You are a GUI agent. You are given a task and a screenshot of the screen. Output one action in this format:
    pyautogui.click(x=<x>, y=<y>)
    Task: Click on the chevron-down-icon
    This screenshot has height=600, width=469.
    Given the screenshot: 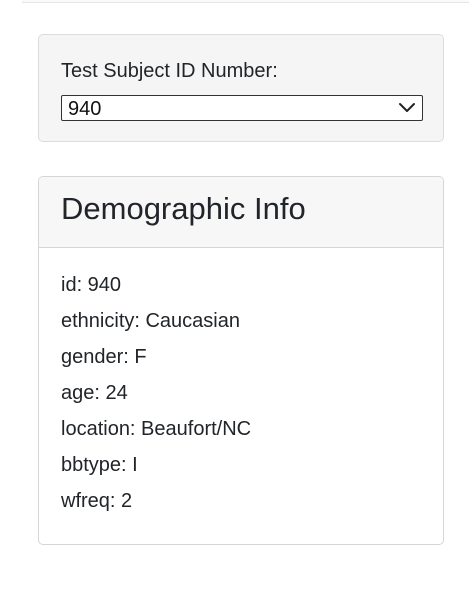 What is the action you would take?
    pyautogui.click(x=407, y=107)
    